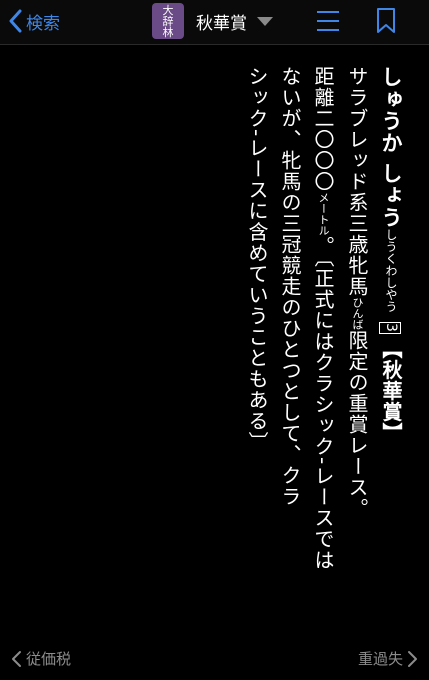 This screenshot has height=680, width=429. I want to click on kanji-notation: 【秋華賞】, so click(391, 391).